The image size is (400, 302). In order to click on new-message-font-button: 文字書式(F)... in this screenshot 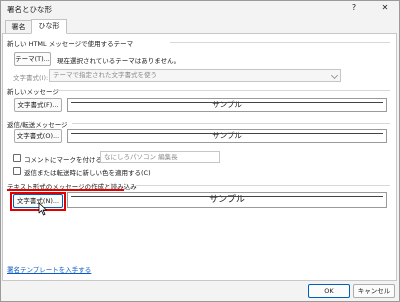, I will do `click(38, 105)`.